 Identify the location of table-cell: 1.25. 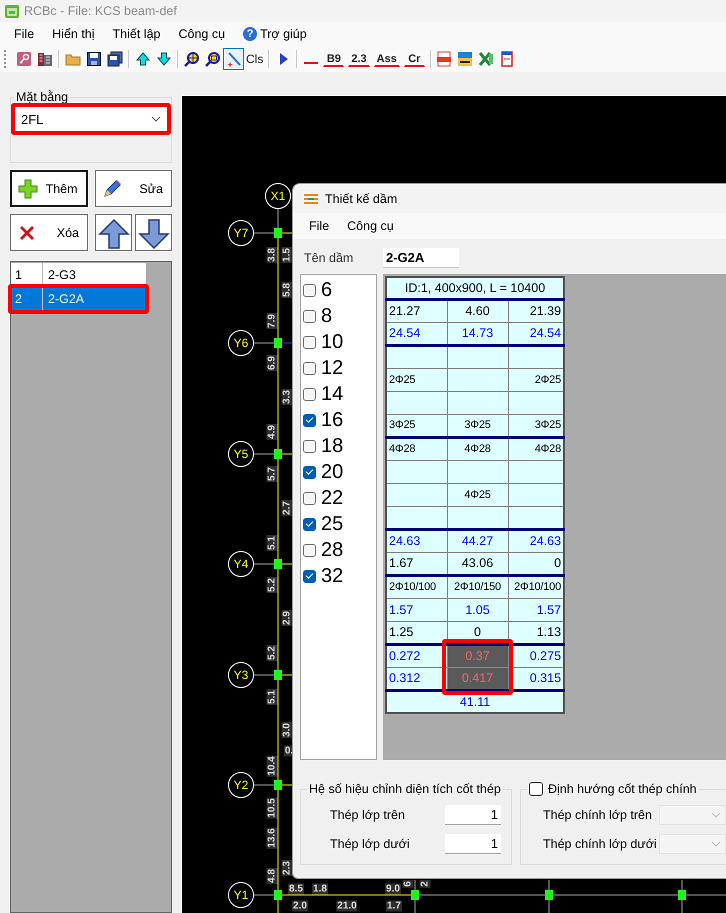
(416, 632).